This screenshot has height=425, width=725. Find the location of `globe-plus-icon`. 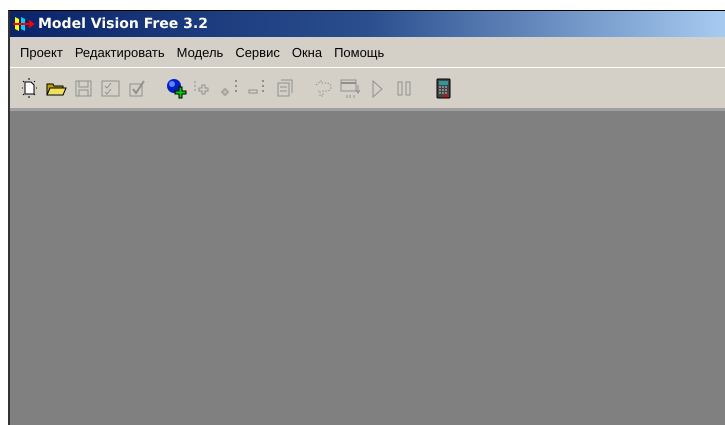

globe-plus-icon is located at coordinates (176, 88).